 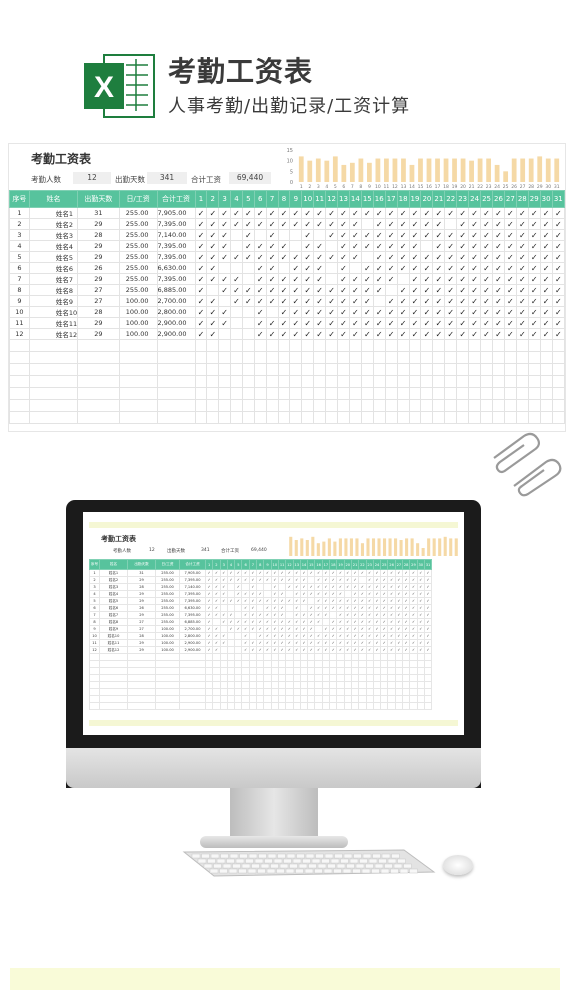 I want to click on day-header: 29, so click(x=534, y=199).